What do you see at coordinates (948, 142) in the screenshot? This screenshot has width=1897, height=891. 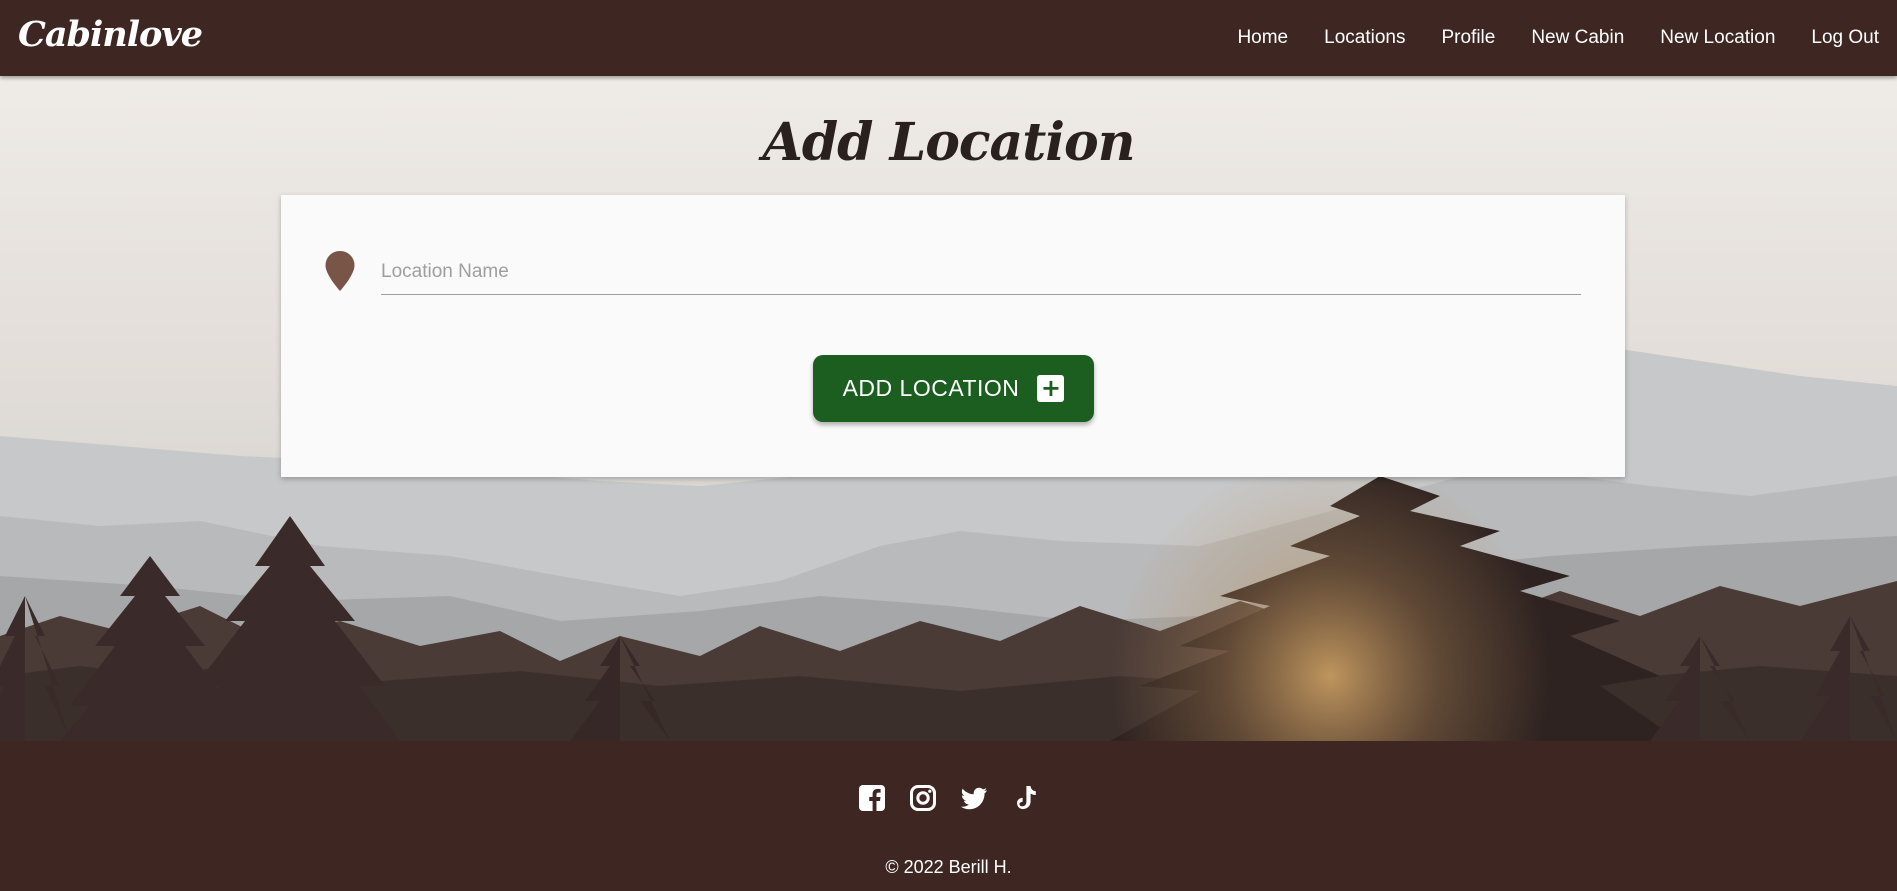 I see `page-title: Add Location` at bounding box center [948, 142].